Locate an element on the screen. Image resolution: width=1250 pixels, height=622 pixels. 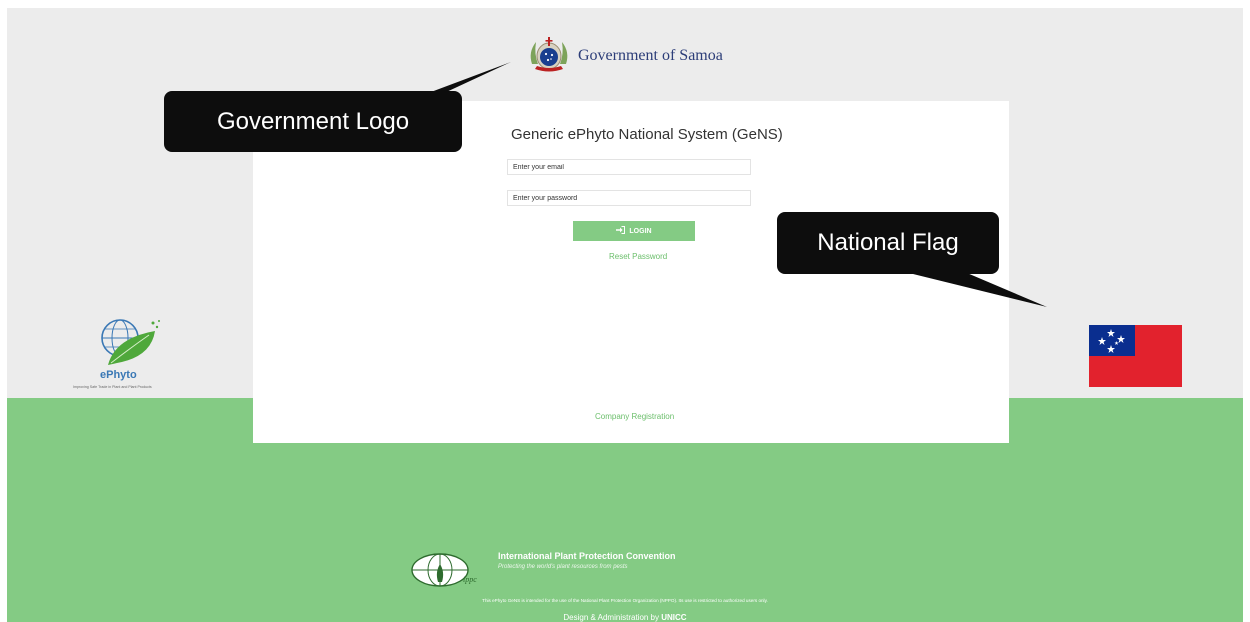
callout-national-flag-text: National Flag is located at coordinates (888, 242).